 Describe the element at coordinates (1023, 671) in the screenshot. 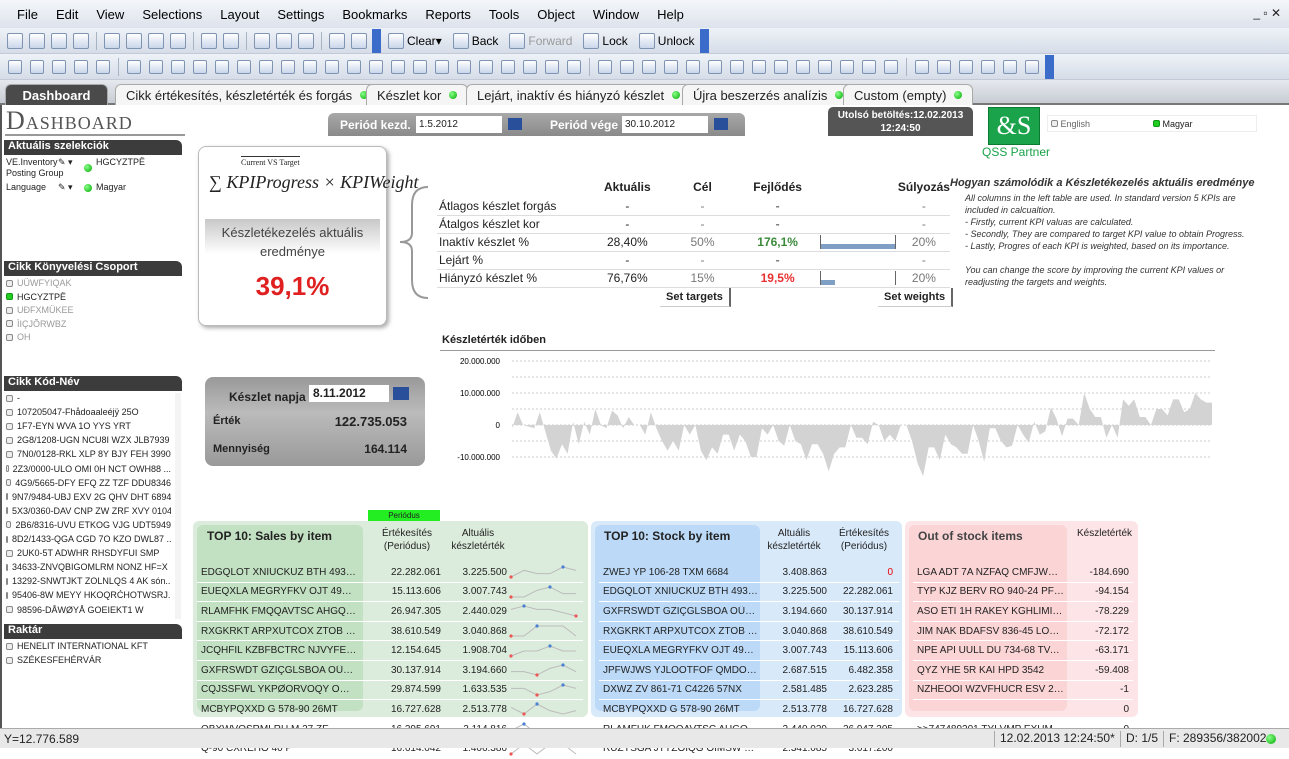

I see `oos-row: QYZ YHE 5R KAI HPD 3542 -59.408` at that location.